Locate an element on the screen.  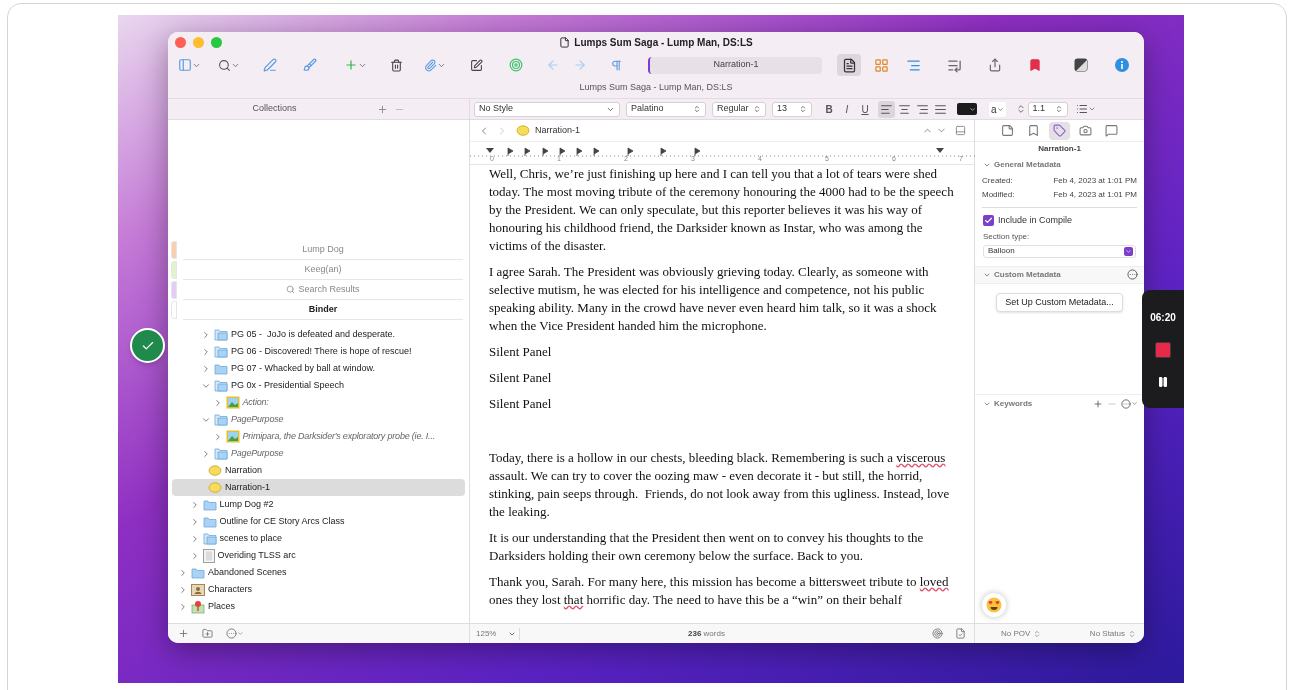
status-select: No Status is located at coordinates (1112, 633).